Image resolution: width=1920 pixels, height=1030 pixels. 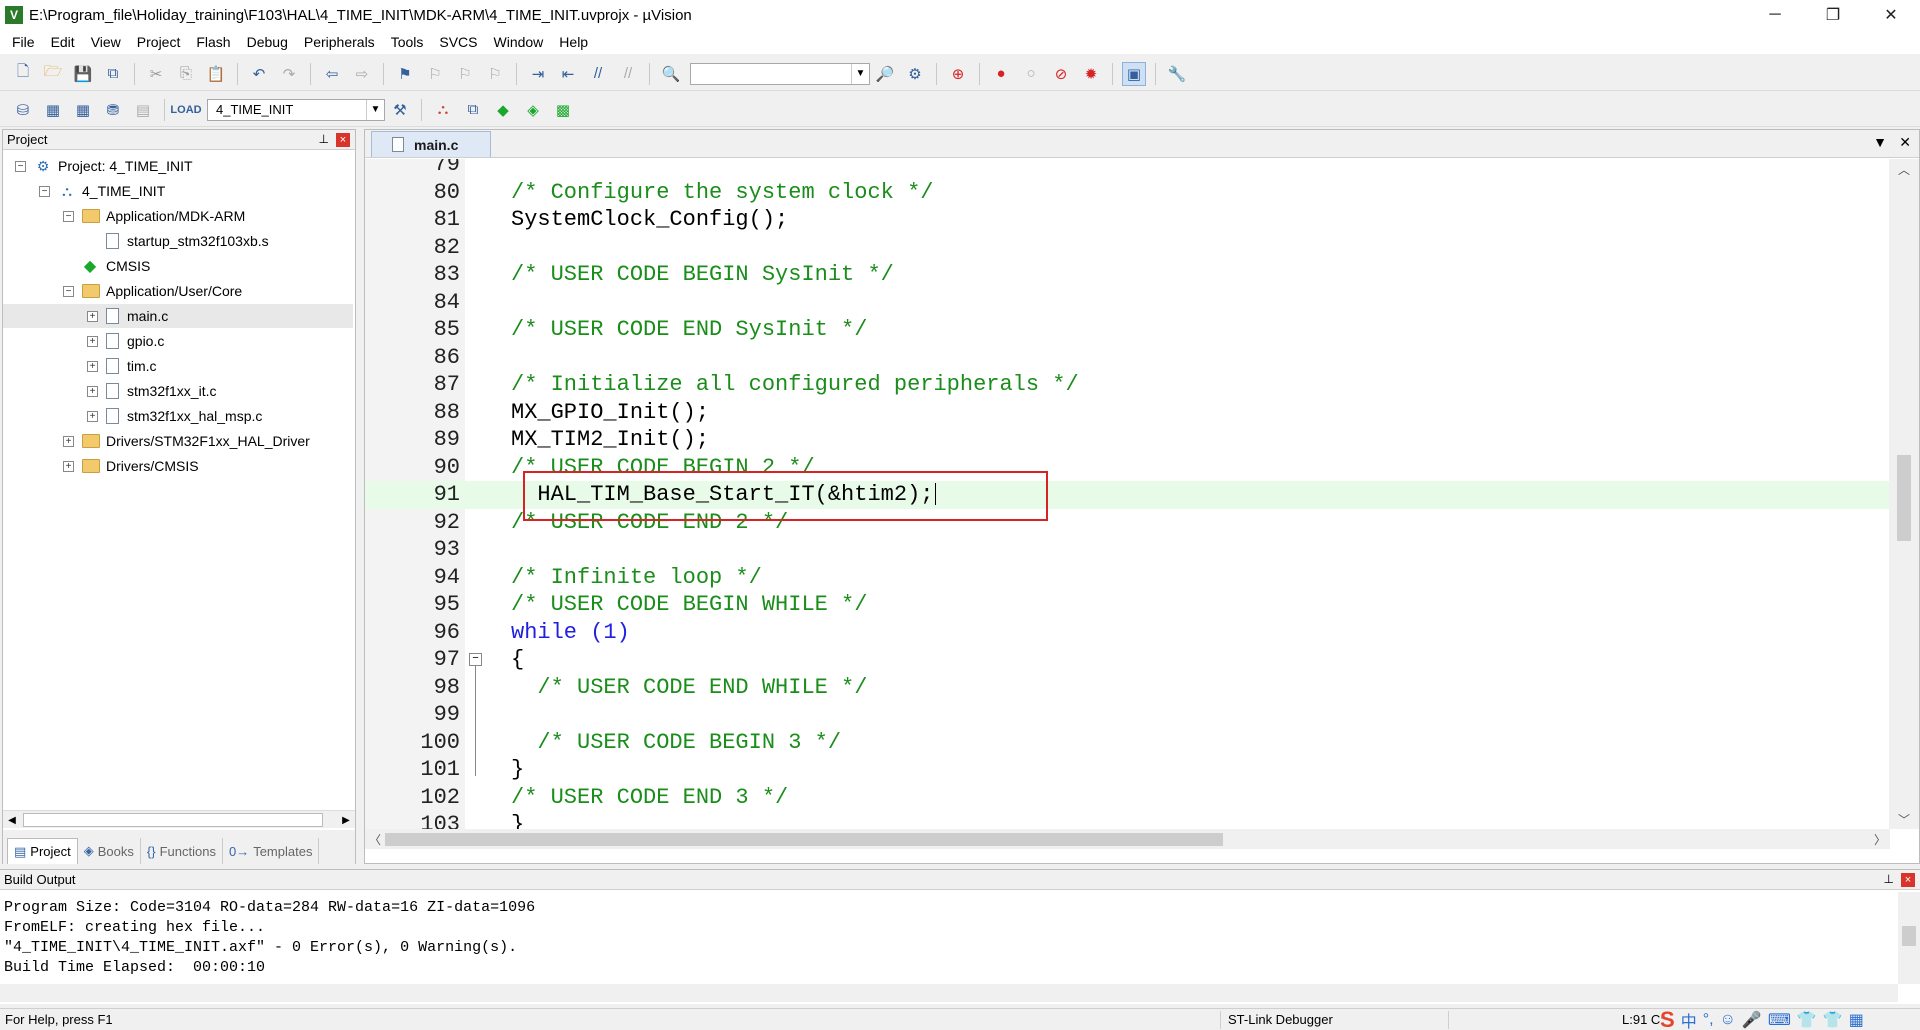 What do you see at coordinates (1127, 633) in the screenshot?
I see `code-line: 96 while (1)` at bounding box center [1127, 633].